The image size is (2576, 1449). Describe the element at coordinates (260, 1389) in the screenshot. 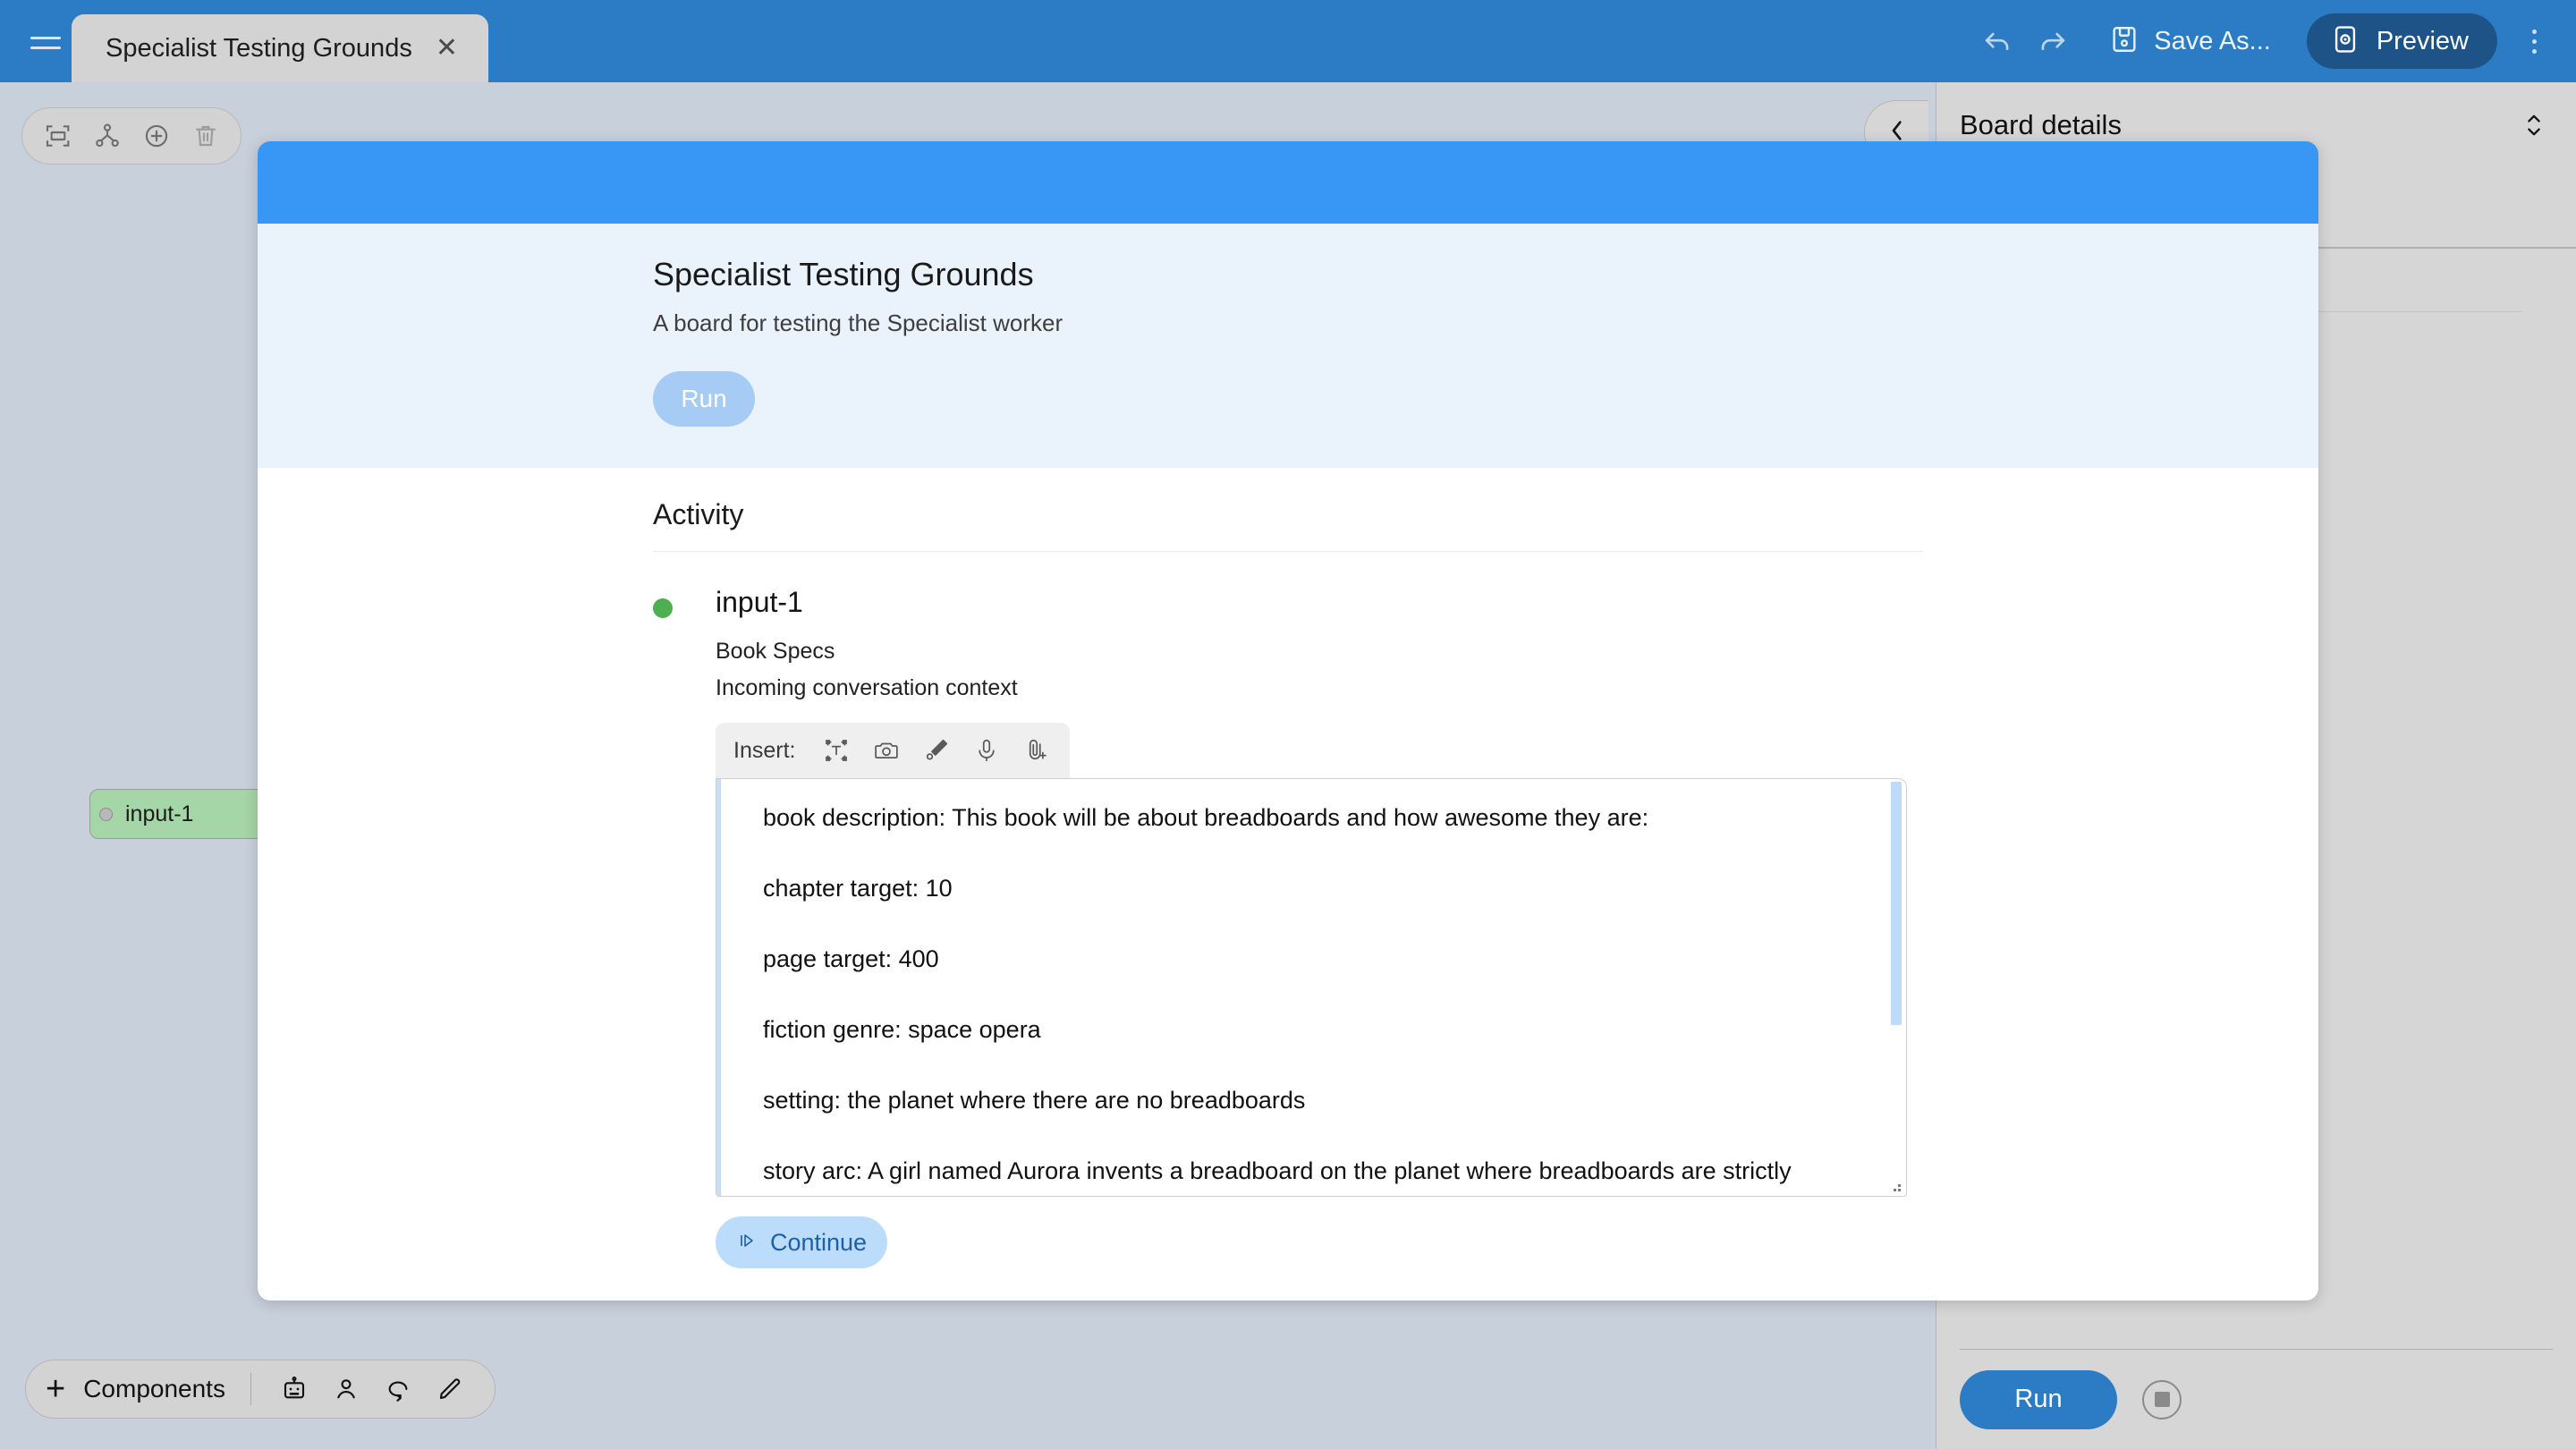

I see `components-bar: + Components` at that location.